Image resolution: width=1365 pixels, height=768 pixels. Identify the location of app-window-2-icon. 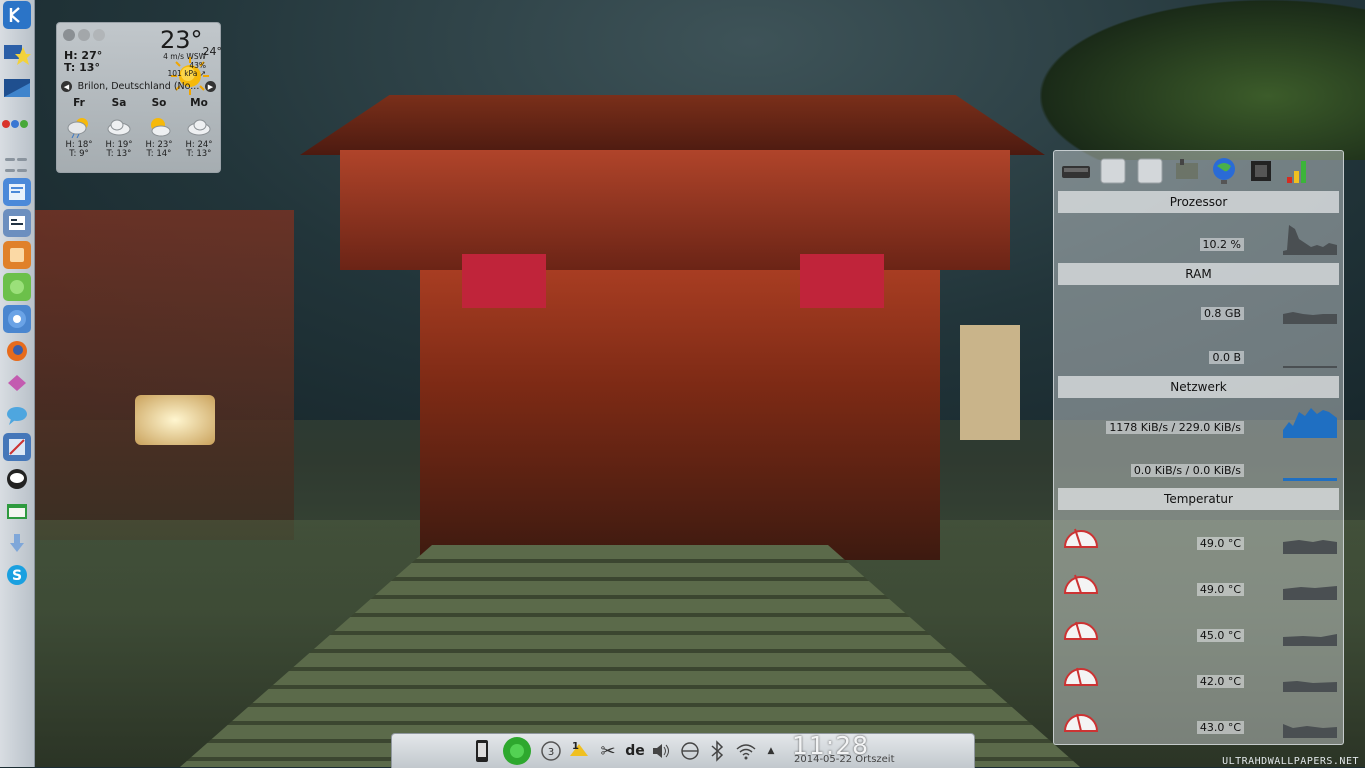
(17, 223).